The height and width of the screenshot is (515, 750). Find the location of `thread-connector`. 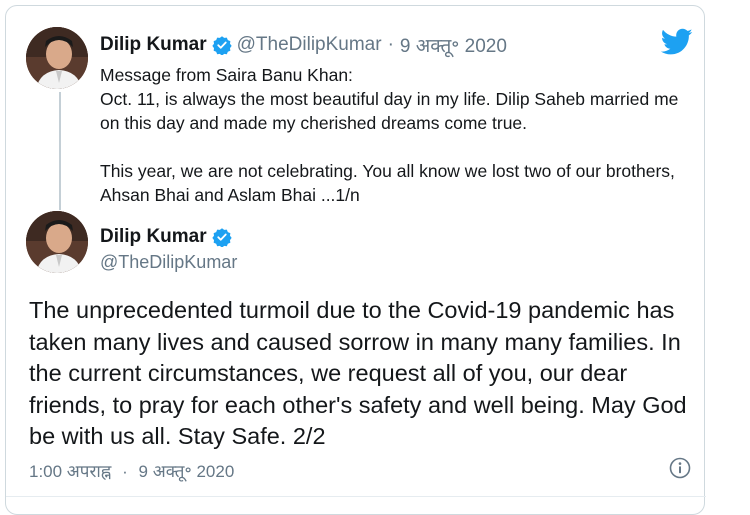

thread-connector is located at coordinates (60, 151).